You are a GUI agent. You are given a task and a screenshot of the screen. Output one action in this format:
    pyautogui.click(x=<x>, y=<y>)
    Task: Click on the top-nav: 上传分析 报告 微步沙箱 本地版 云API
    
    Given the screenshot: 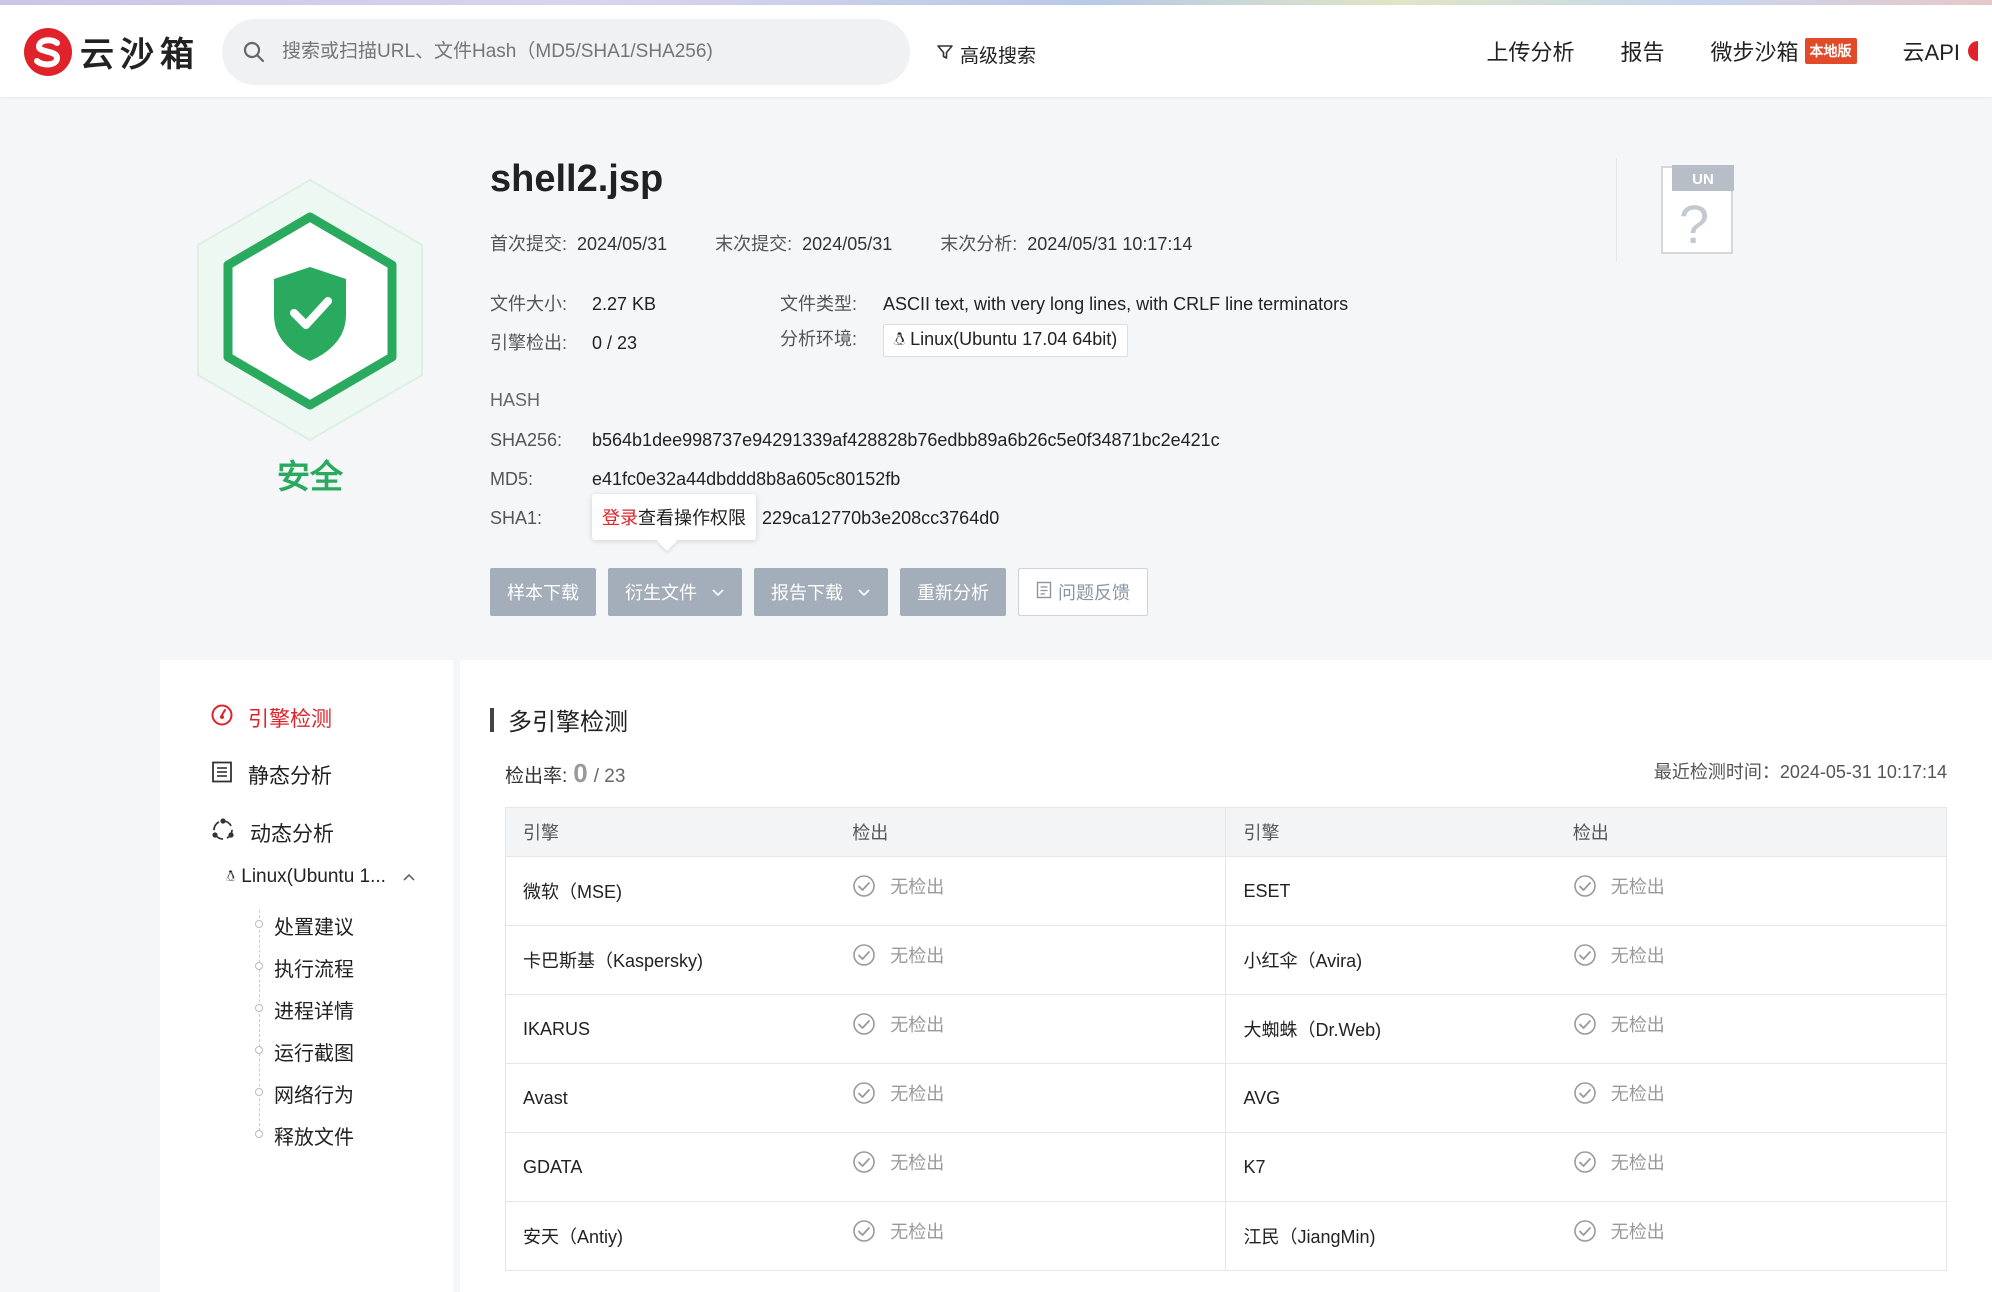 What is the action you would take?
    pyautogui.click(x=1739, y=51)
    